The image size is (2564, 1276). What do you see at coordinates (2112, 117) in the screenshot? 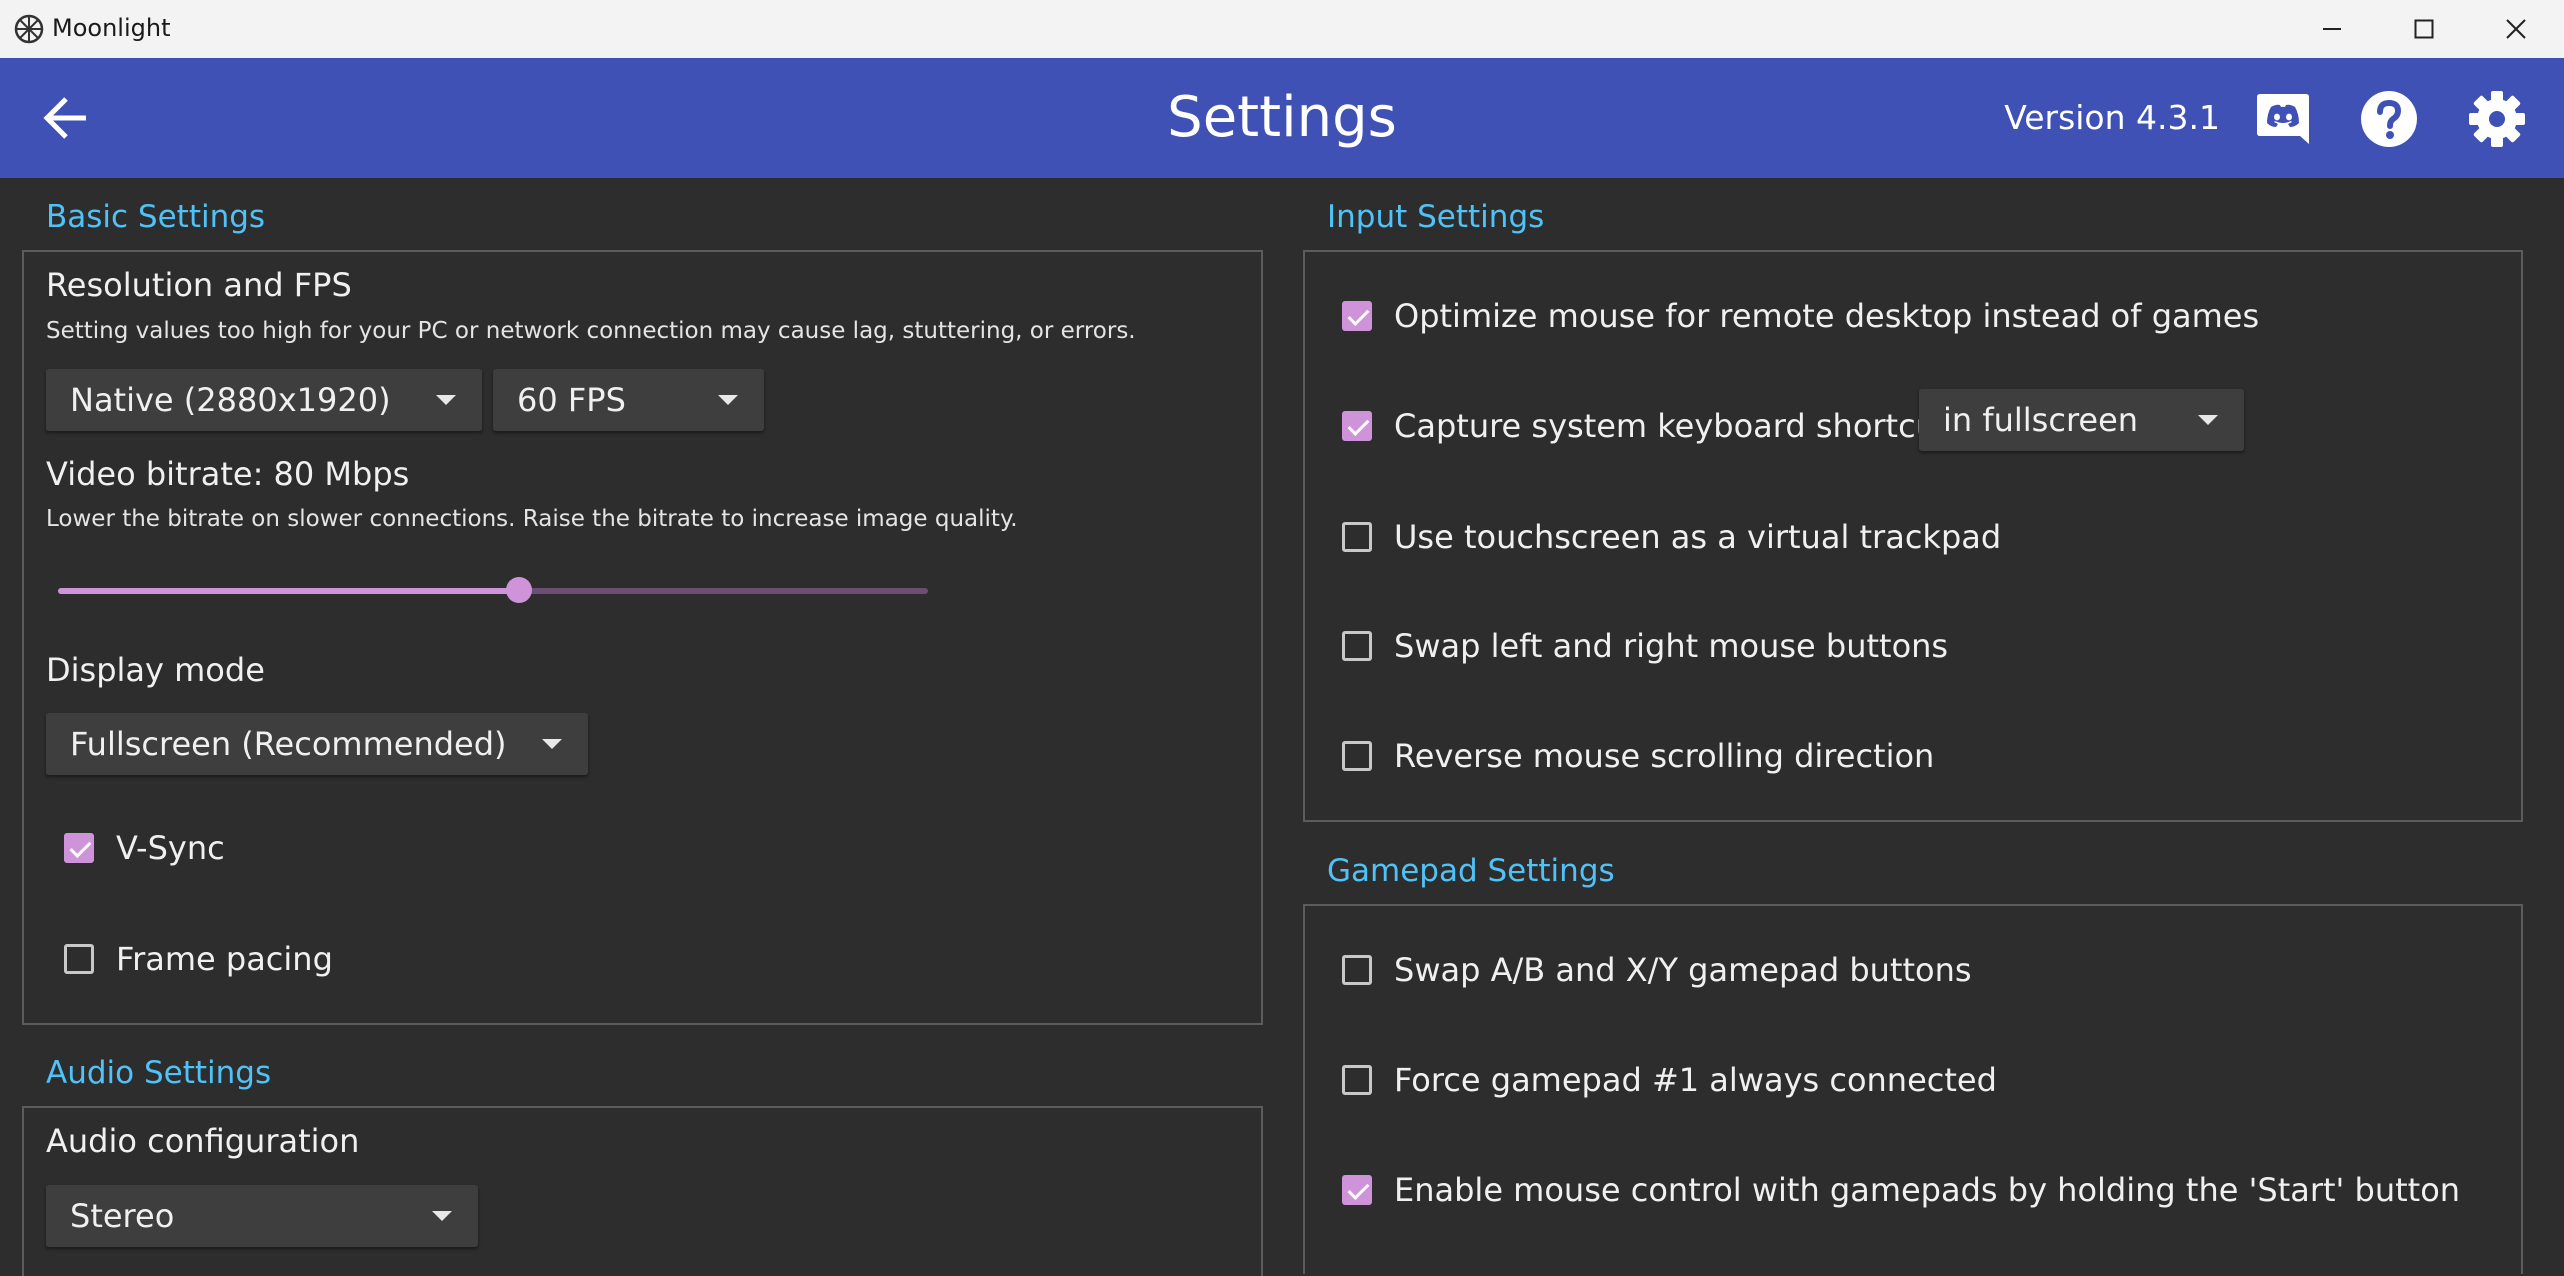
I see `version-label: Version 4.3.1` at bounding box center [2112, 117].